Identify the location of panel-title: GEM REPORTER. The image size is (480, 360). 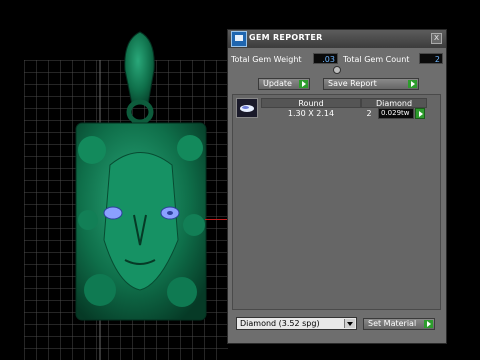
(286, 37).